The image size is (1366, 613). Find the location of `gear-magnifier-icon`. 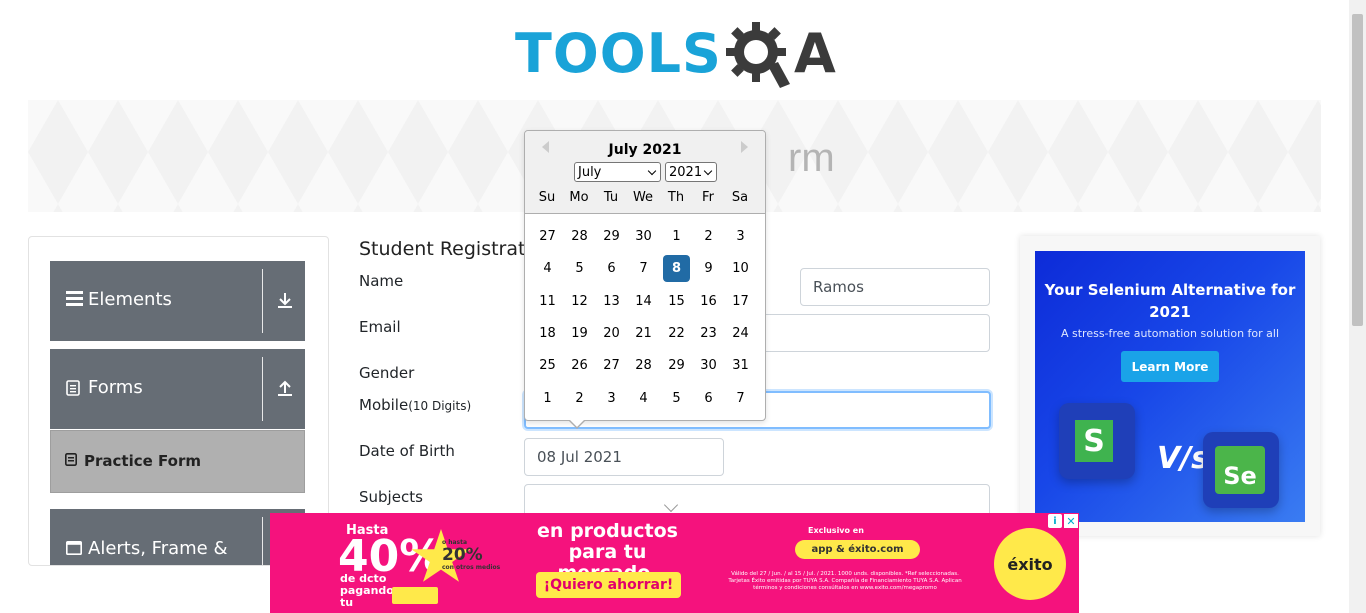

gear-magnifier-icon is located at coordinates (757, 55).